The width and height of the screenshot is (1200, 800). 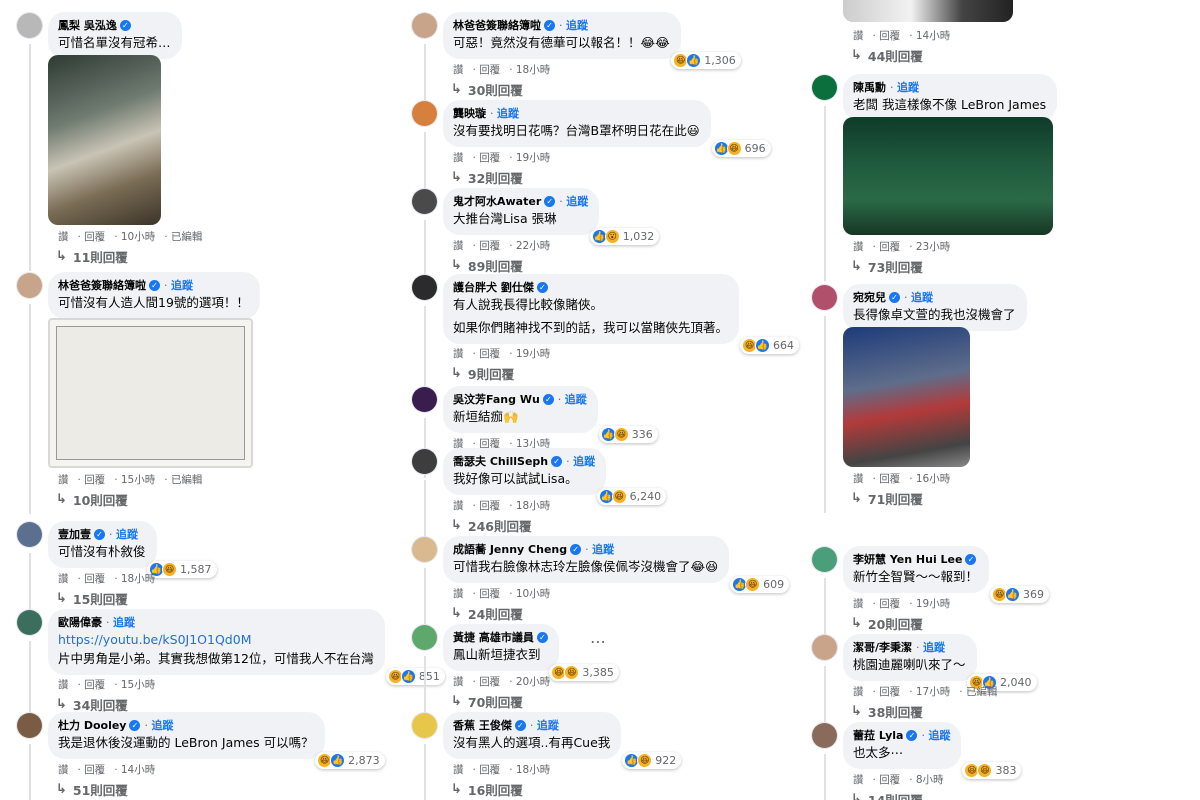 What do you see at coordinates (80, 622) in the screenshot?
I see `comment-author: 歐陽偉豪` at bounding box center [80, 622].